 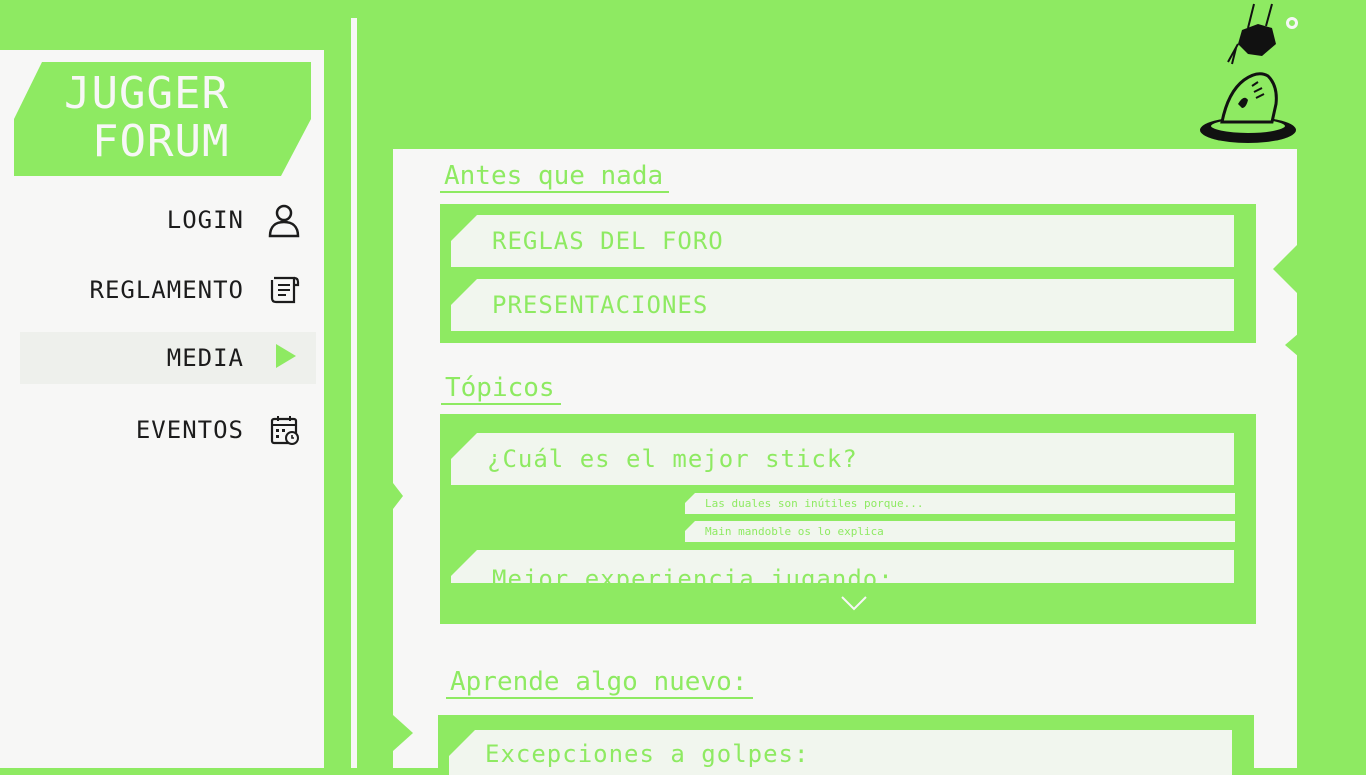 I want to click on section-title-aprende: Aprende algo nuevo:, so click(x=600, y=683).